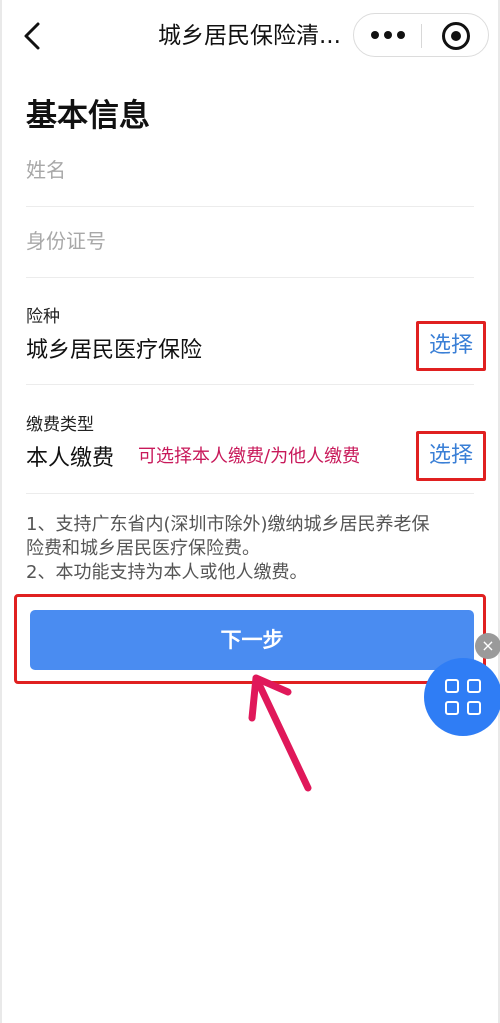 This screenshot has width=500, height=1023. What do you see at coordinates (66, 241) in the screenshot?
I see `id-number-placeholder: 身份证号` at bounding box center [66, 241].